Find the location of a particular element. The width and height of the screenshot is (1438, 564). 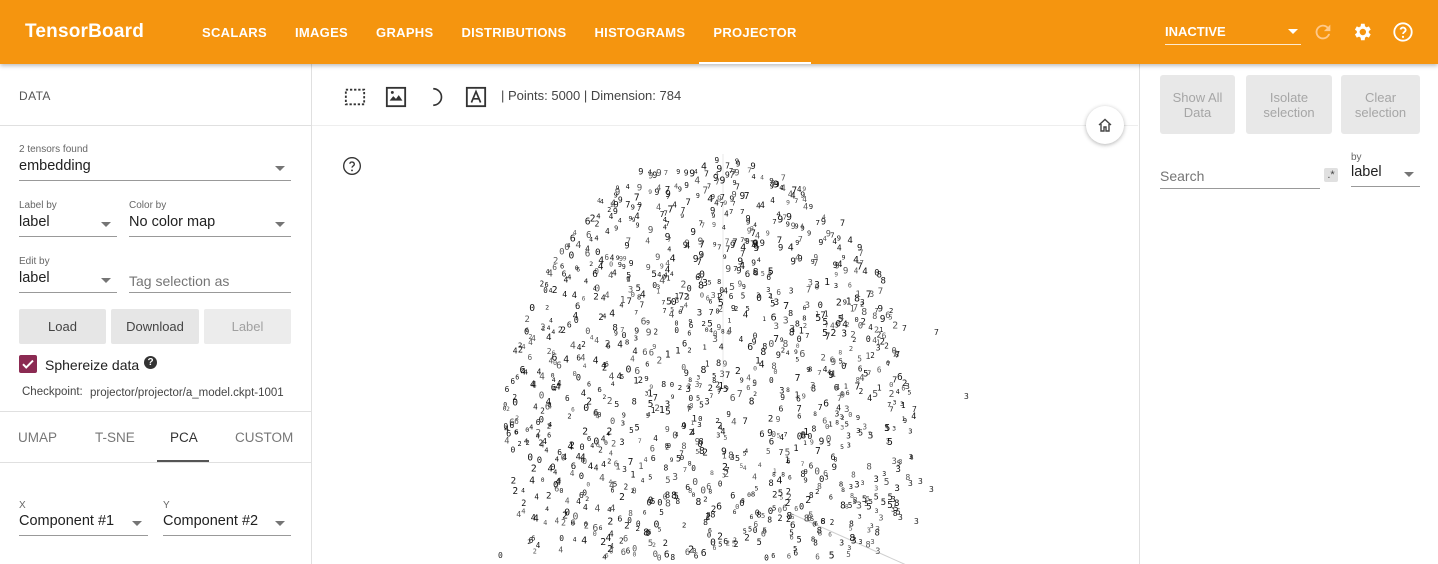

image-mode-icon is located at coordinates (396, 97).